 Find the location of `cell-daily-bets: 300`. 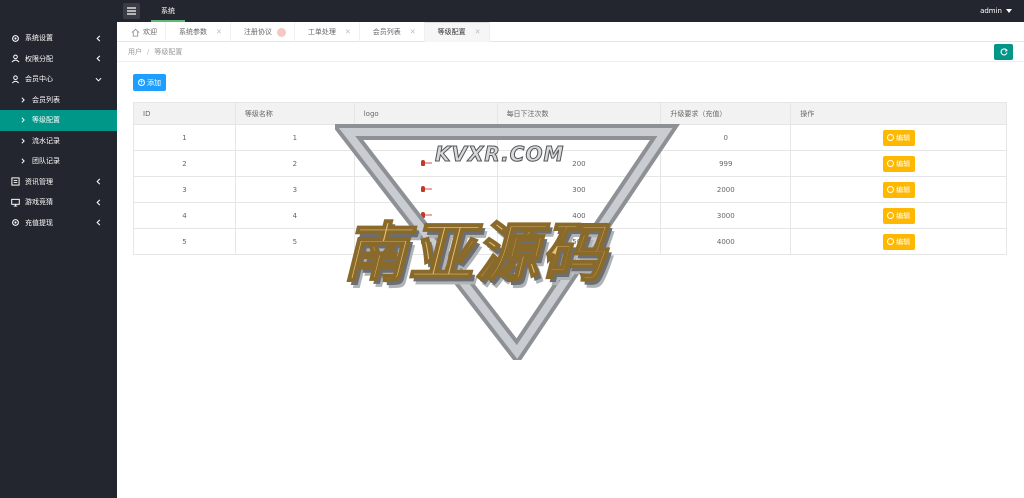

cell-daily-bets: 300 is located at coordinates (579, 189).